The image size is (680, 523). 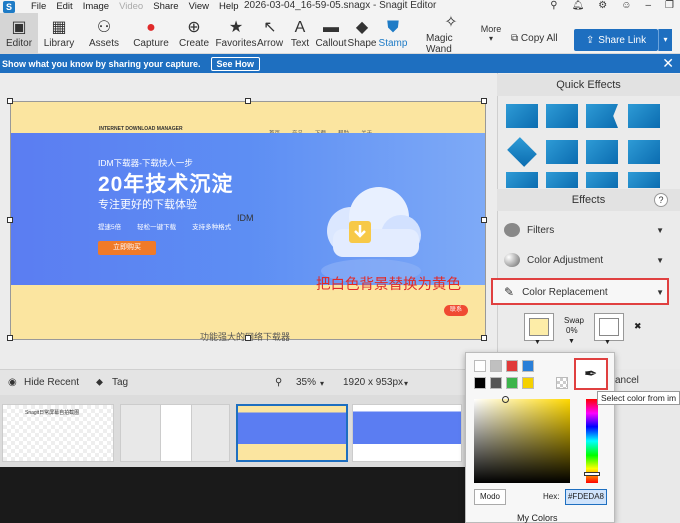 I want to click on filters-icon, so click(x=512, y=230).